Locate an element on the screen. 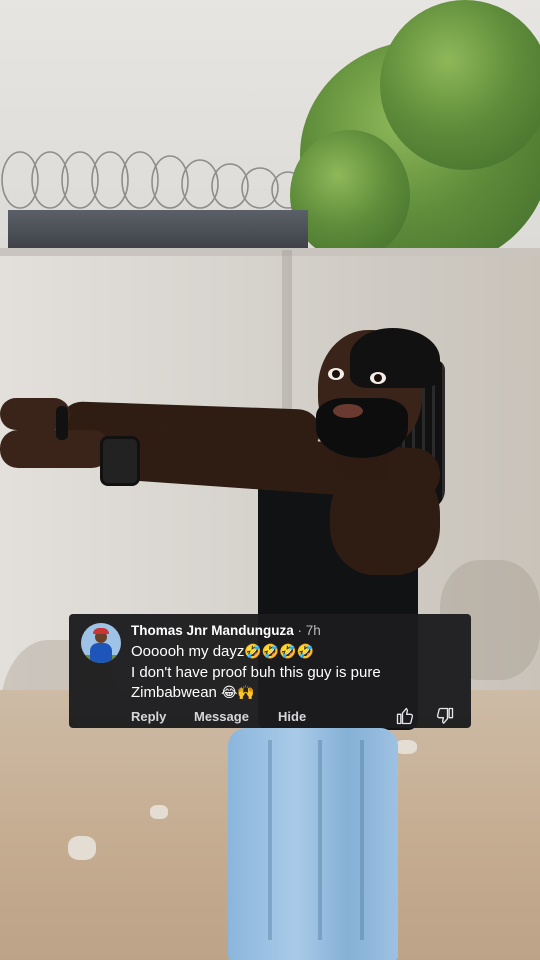 This screenshot has width=540, height=960. comment-line: Oooooh my dayz🤣🤣🤣🤣 is located at coordinates (223, 651).